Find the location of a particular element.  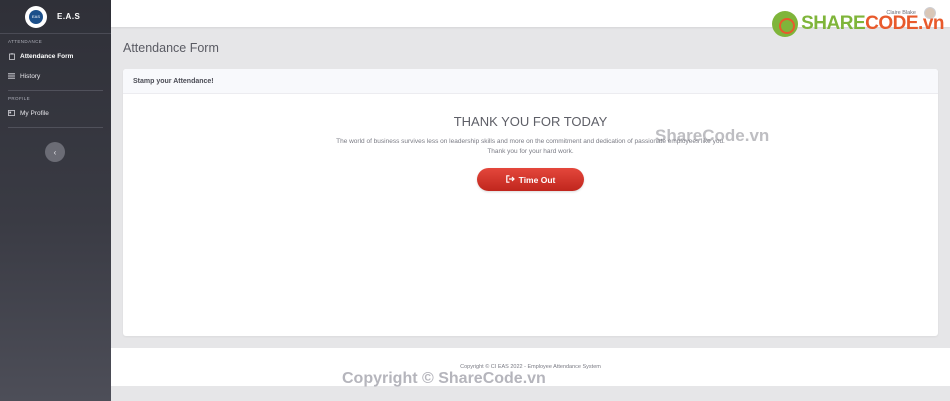

brand-name: E.A.S is located at coordinates (69, 16).